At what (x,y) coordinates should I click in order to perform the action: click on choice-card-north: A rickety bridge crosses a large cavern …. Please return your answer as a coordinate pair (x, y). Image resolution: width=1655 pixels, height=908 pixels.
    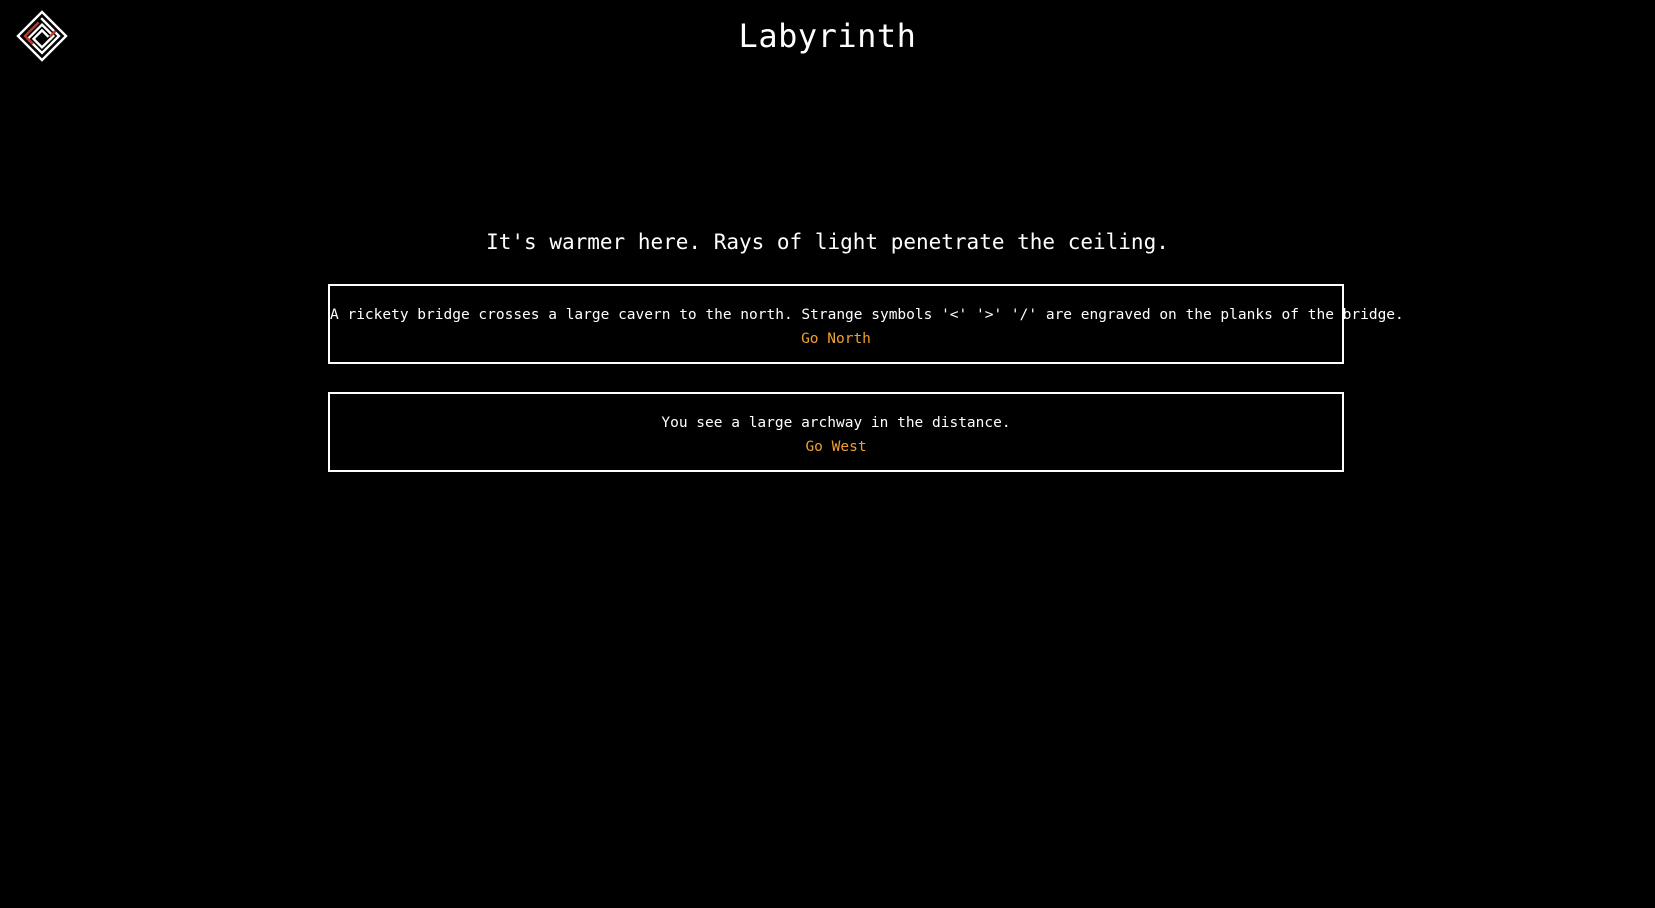
    Looking at the image, I should click on (866, 324).